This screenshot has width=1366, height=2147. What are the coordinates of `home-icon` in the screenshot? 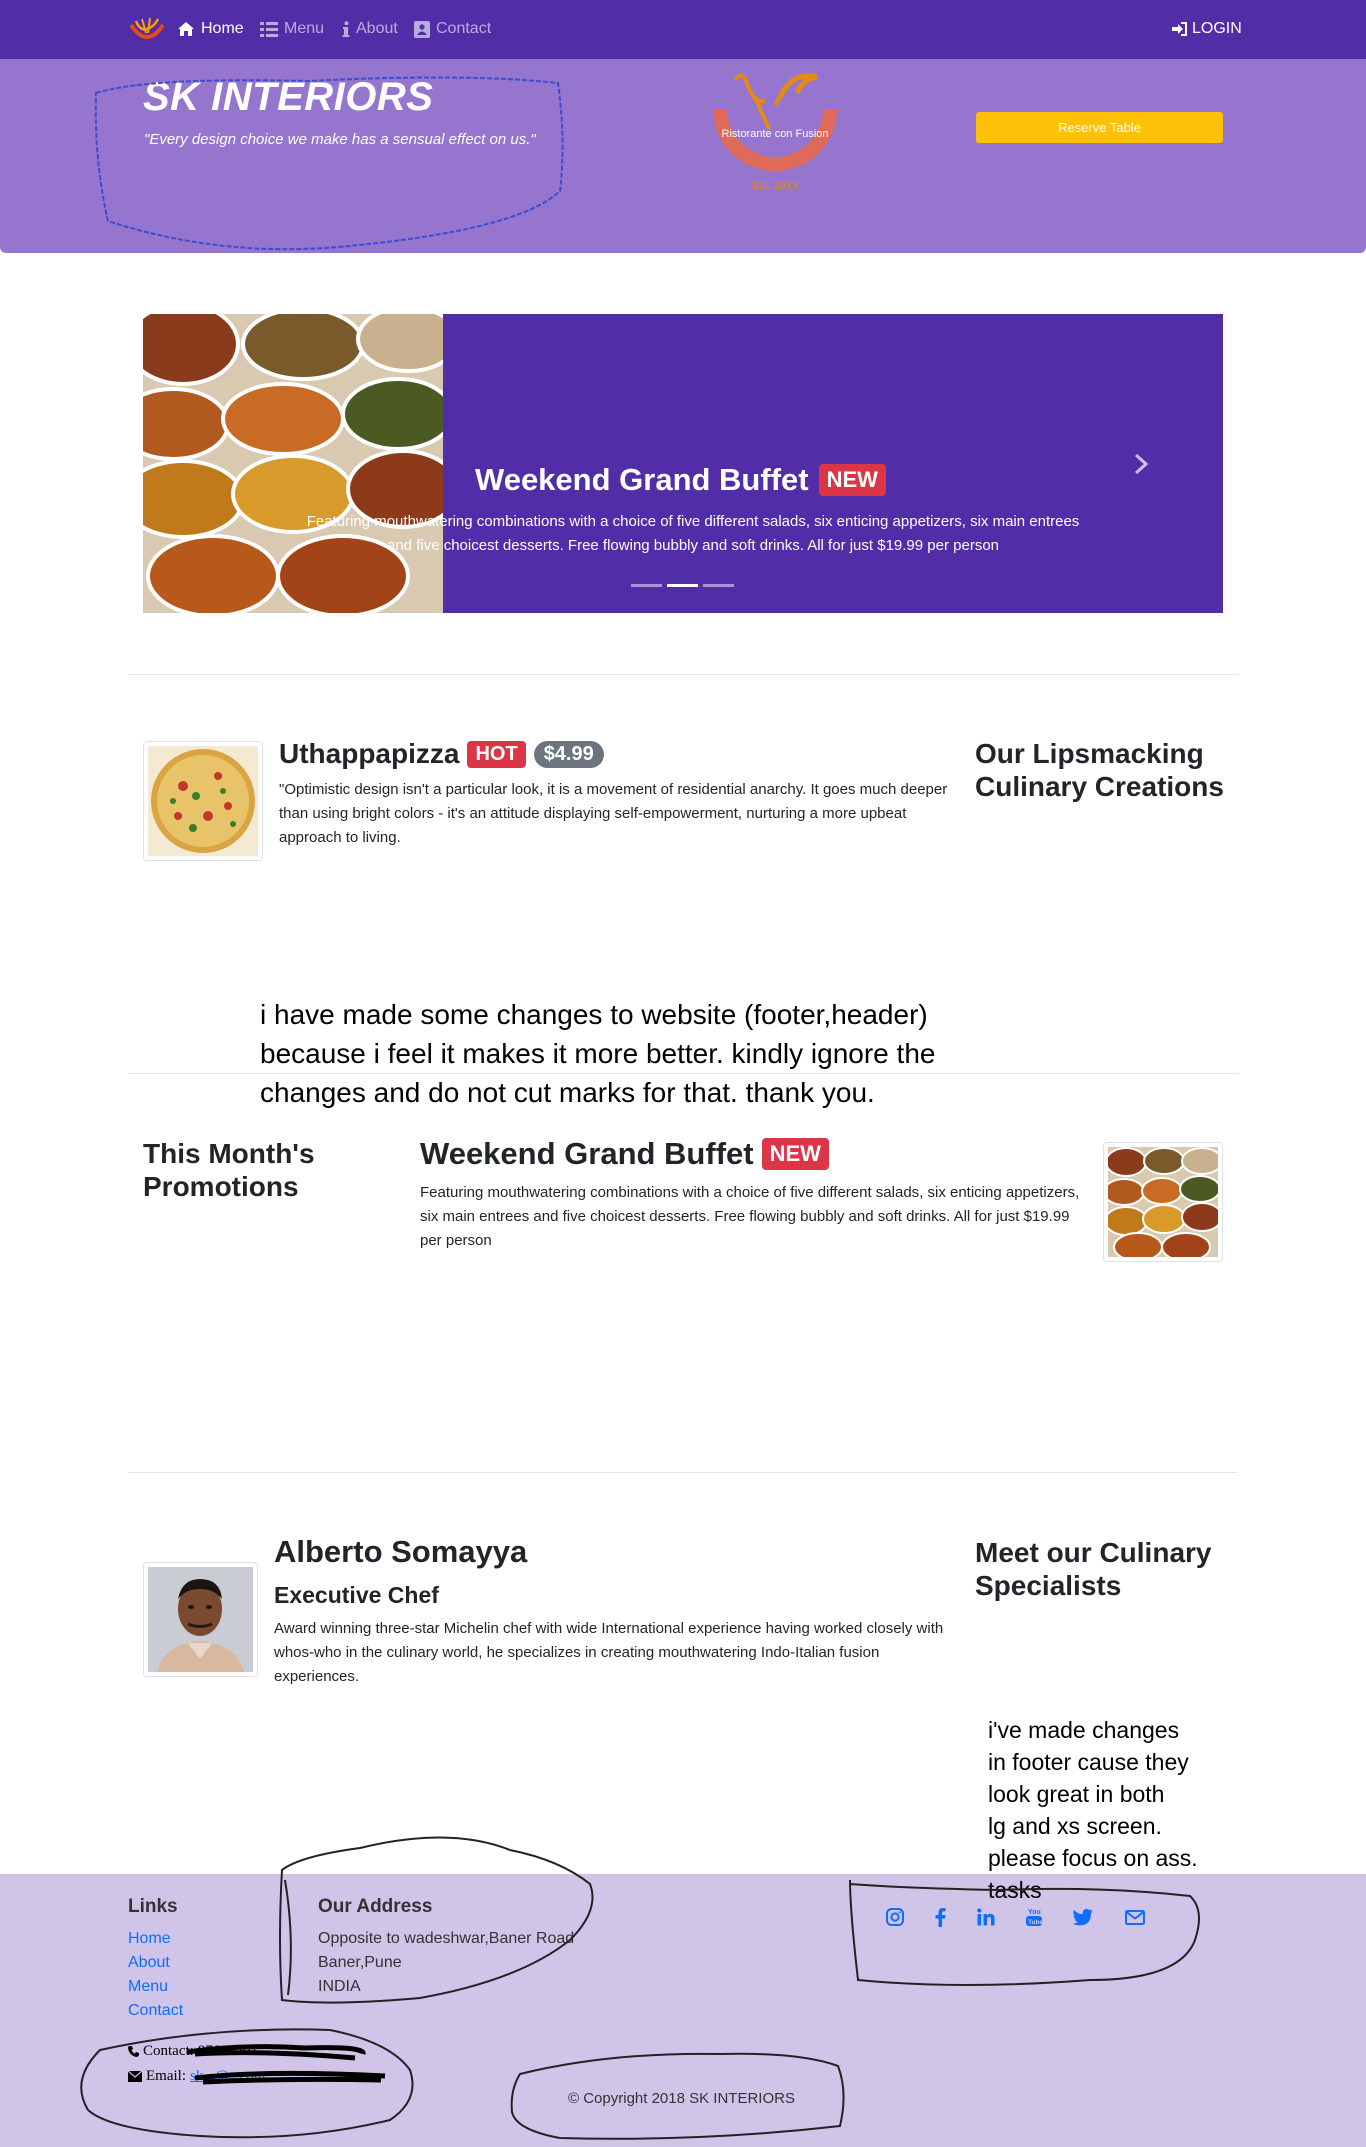 It's located at (186, 29).